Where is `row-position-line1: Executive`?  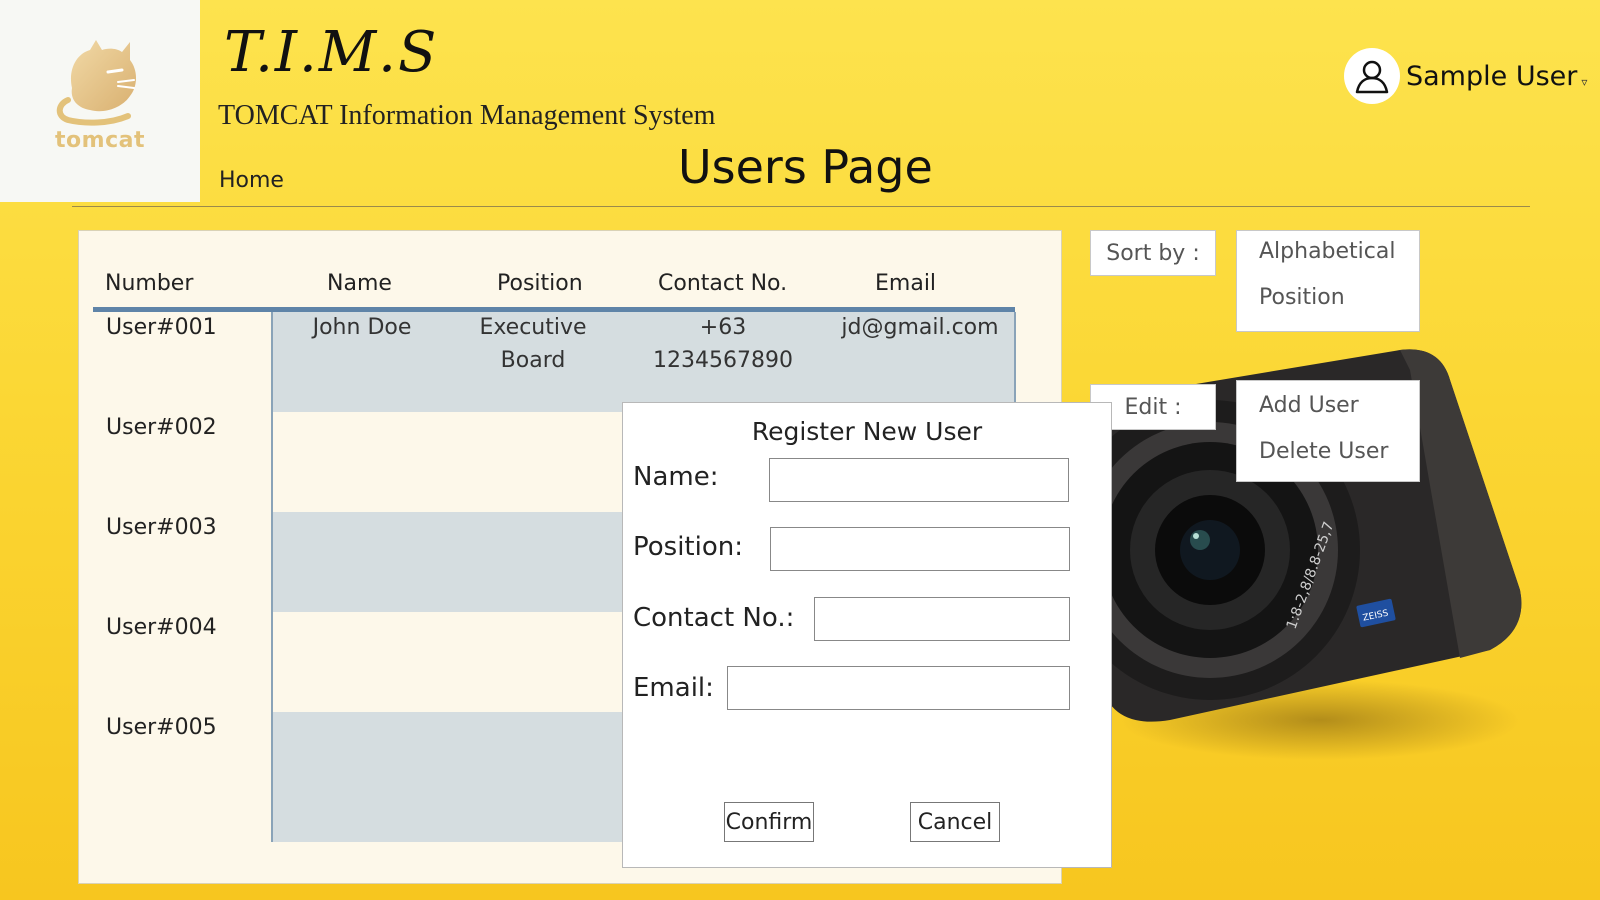
row-position-line1: Executive is located at coordinates (533, 327).